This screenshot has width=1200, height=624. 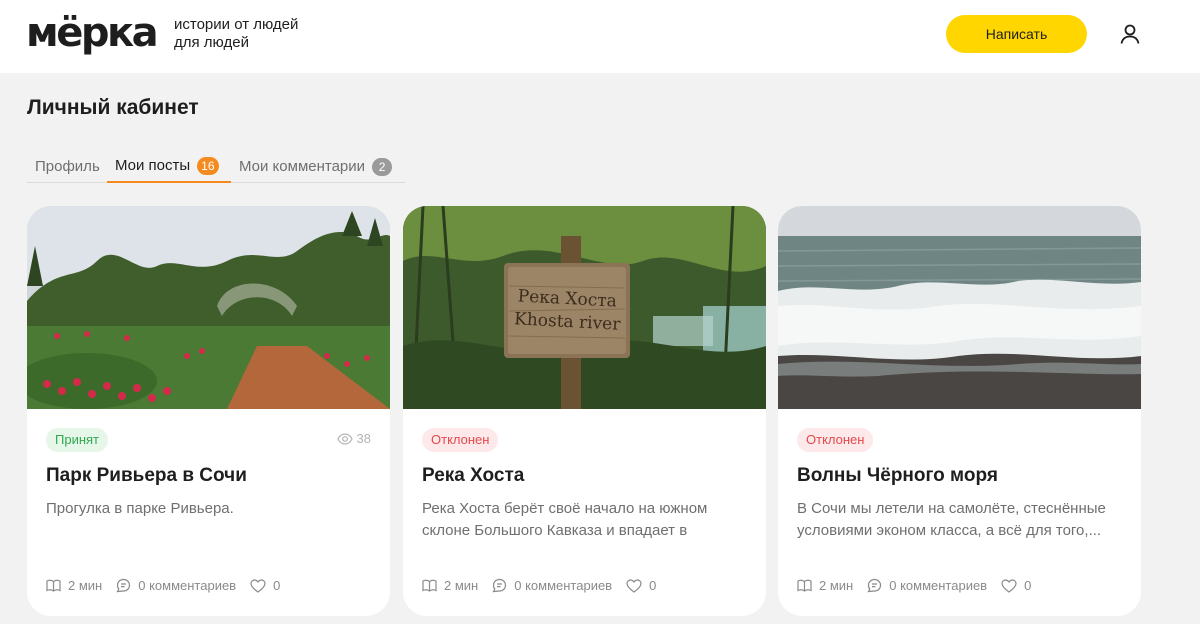 I want to click on tab-my-comments: Мои комментарии 2, so click(x=315, y=166).